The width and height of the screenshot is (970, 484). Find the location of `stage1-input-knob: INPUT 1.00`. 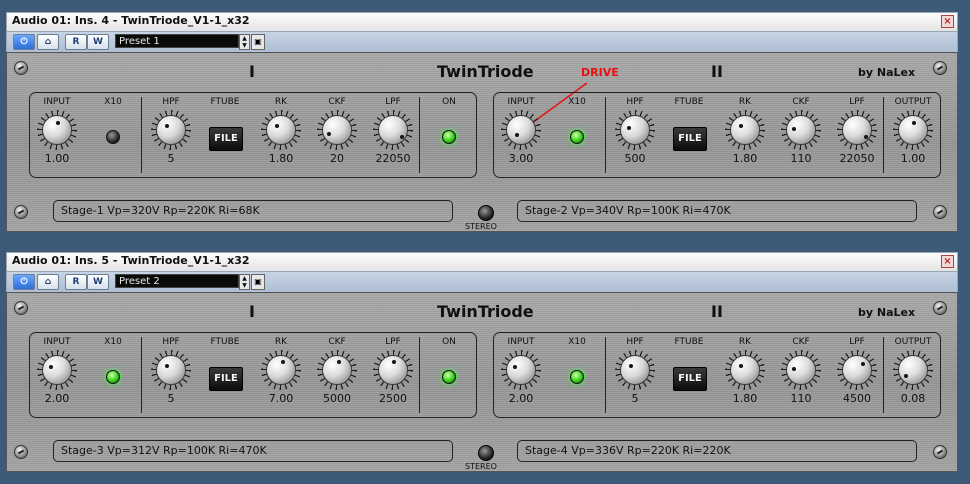

stage1-input-knob: INPUT 1.00 is located at coordinates (57, 130).